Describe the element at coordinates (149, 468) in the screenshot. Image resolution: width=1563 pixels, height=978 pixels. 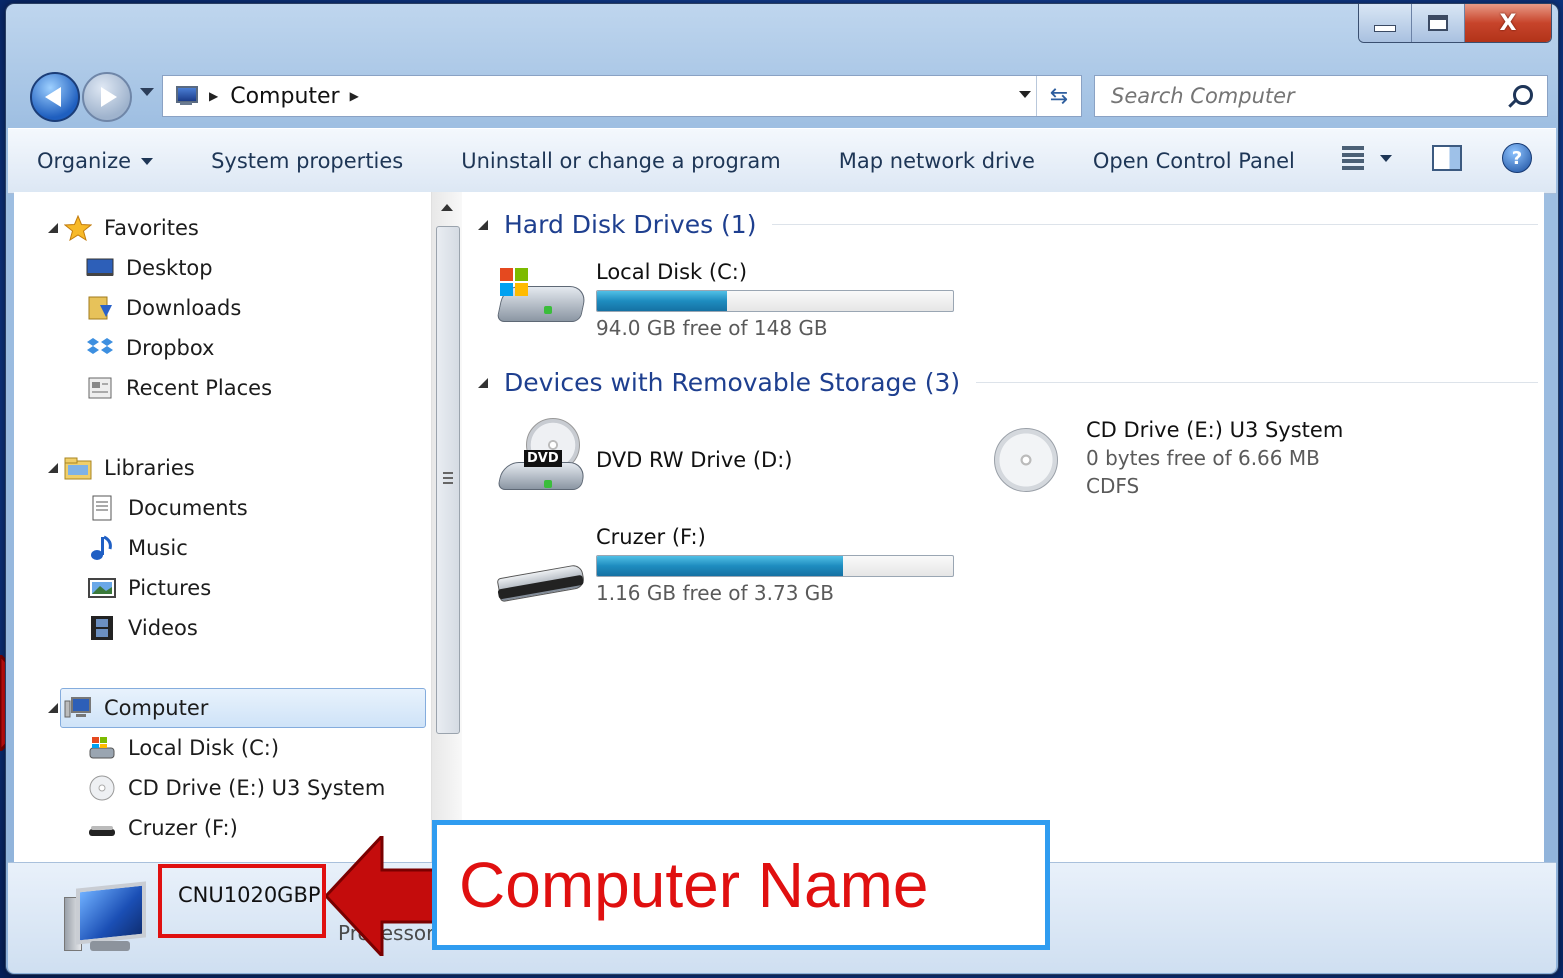
I see `libraries-label: Libraries` at that location.